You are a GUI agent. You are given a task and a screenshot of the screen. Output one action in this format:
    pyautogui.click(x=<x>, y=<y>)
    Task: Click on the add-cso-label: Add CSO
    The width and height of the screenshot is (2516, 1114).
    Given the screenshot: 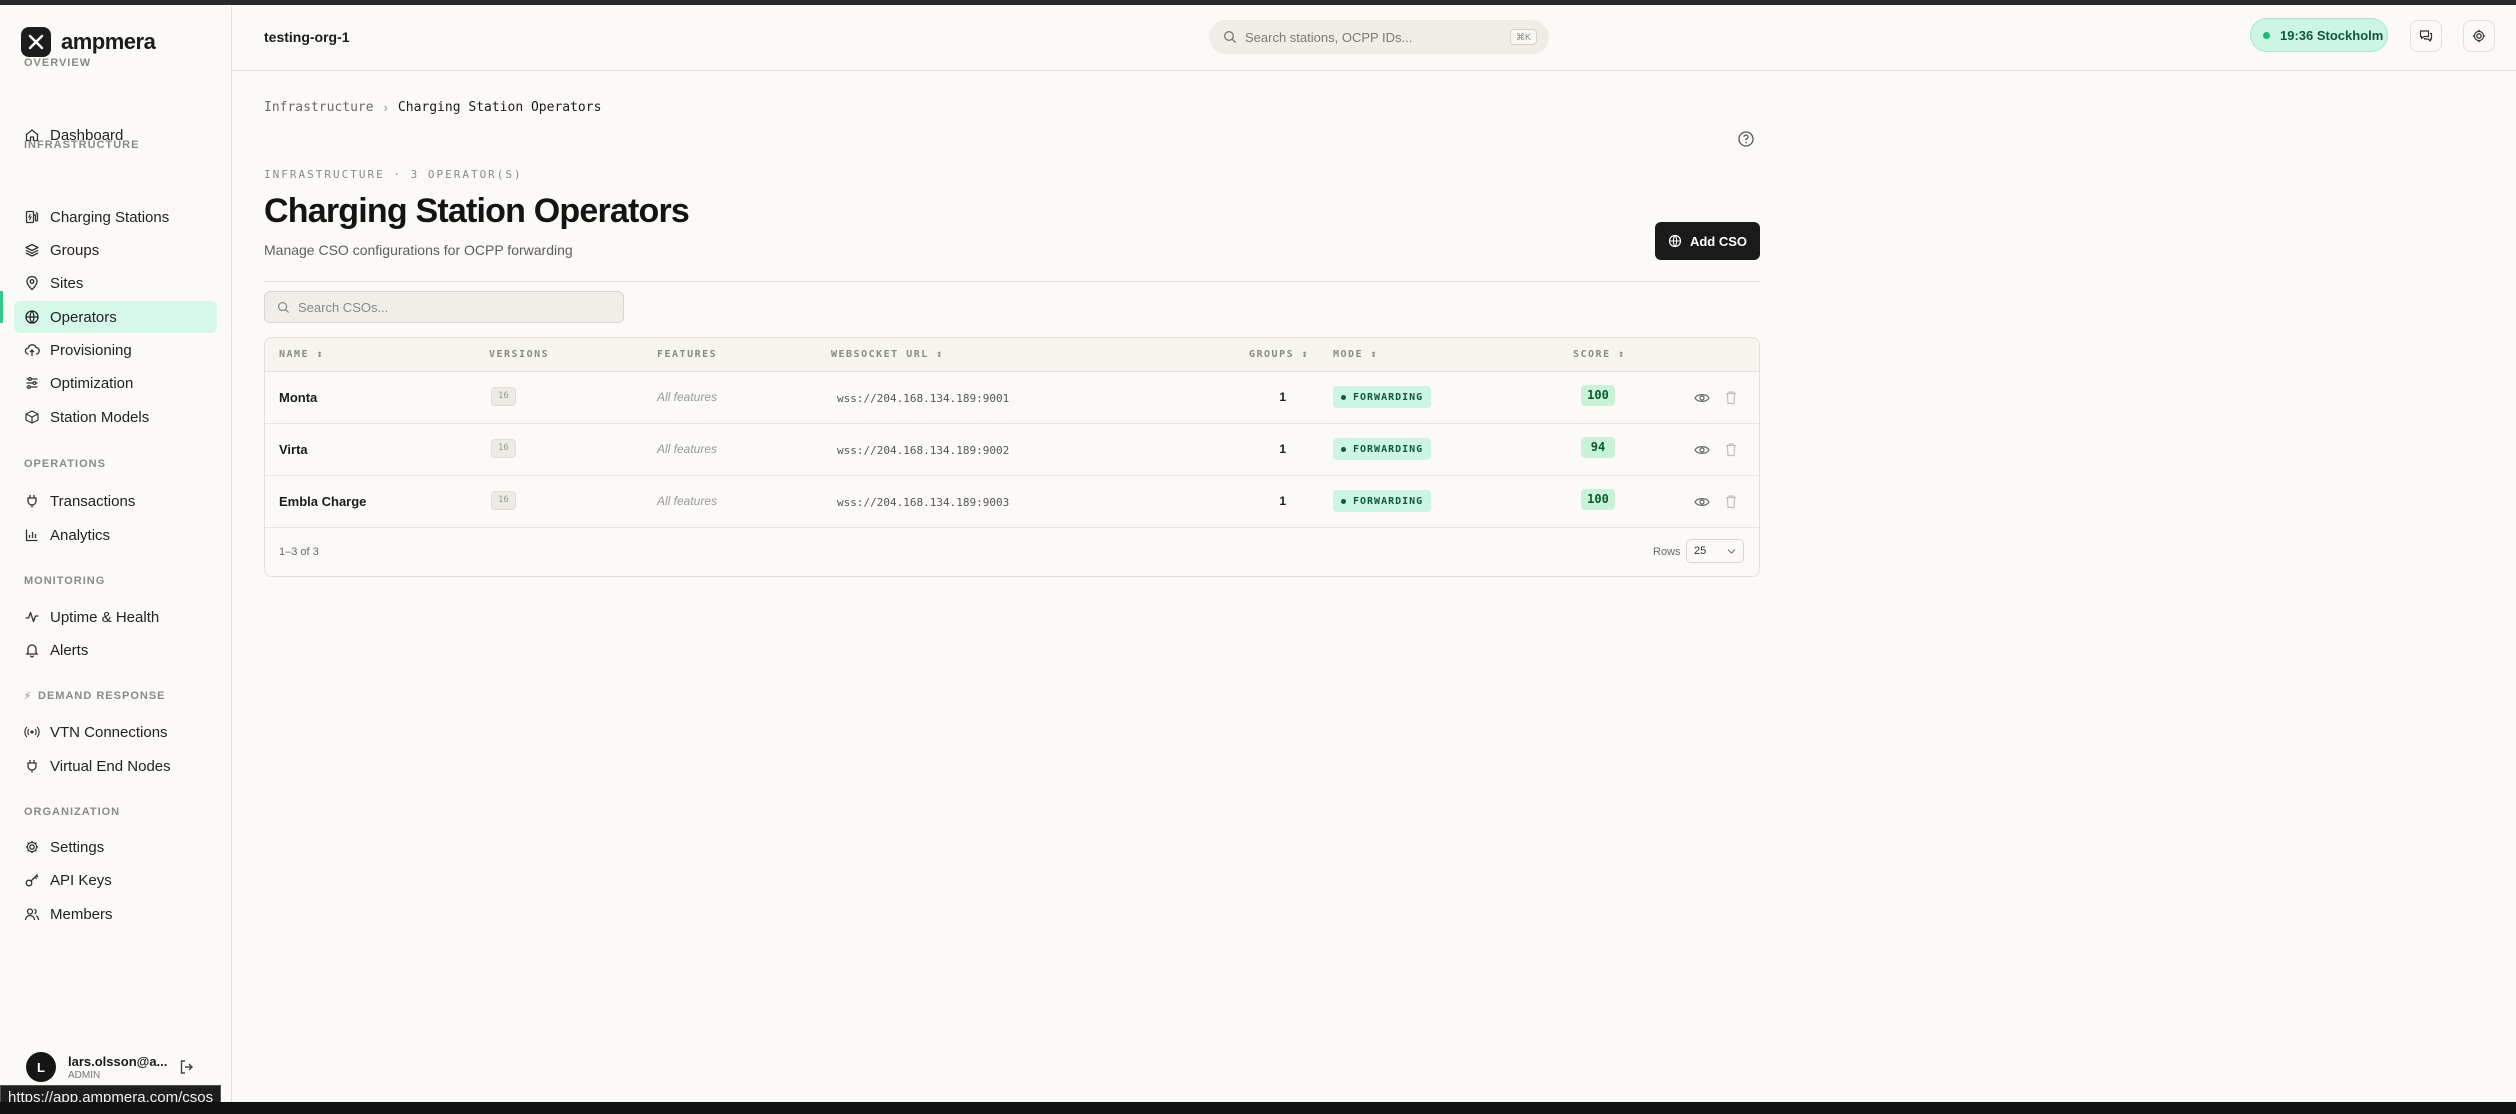 What is the action you would take?
    pyautogui.click(x=1718, y=241)
    